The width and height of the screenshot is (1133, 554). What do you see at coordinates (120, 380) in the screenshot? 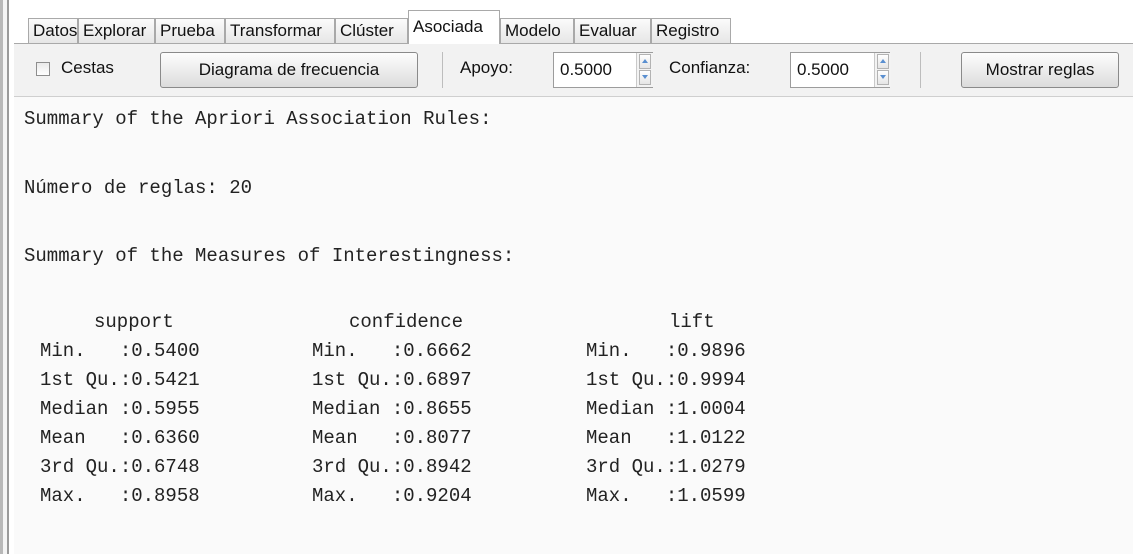
I see `stats-cell: 1st Qu.:0.5421` at bounding box center [120, 380].